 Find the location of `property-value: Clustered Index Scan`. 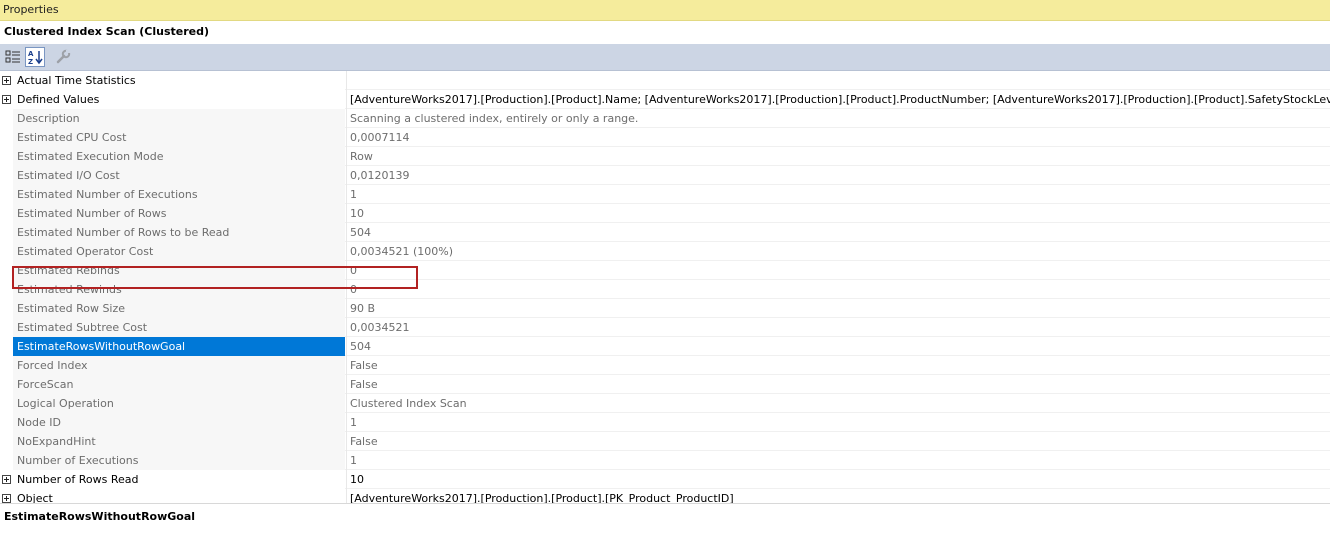

property-value: Clustered Index Scan is located at coordinates (838, 403).